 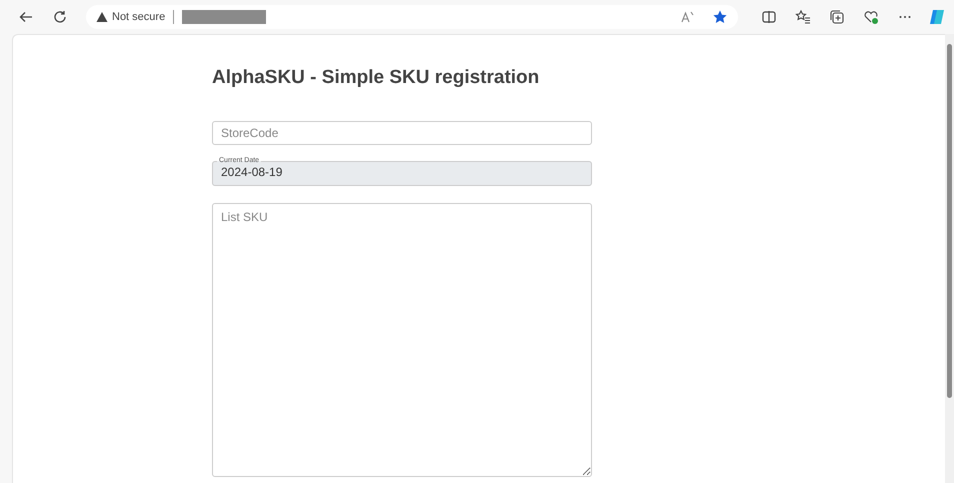 I want to click on page-title: AlphaSKU - Simple SKU registration, so click(x=376, y=78).